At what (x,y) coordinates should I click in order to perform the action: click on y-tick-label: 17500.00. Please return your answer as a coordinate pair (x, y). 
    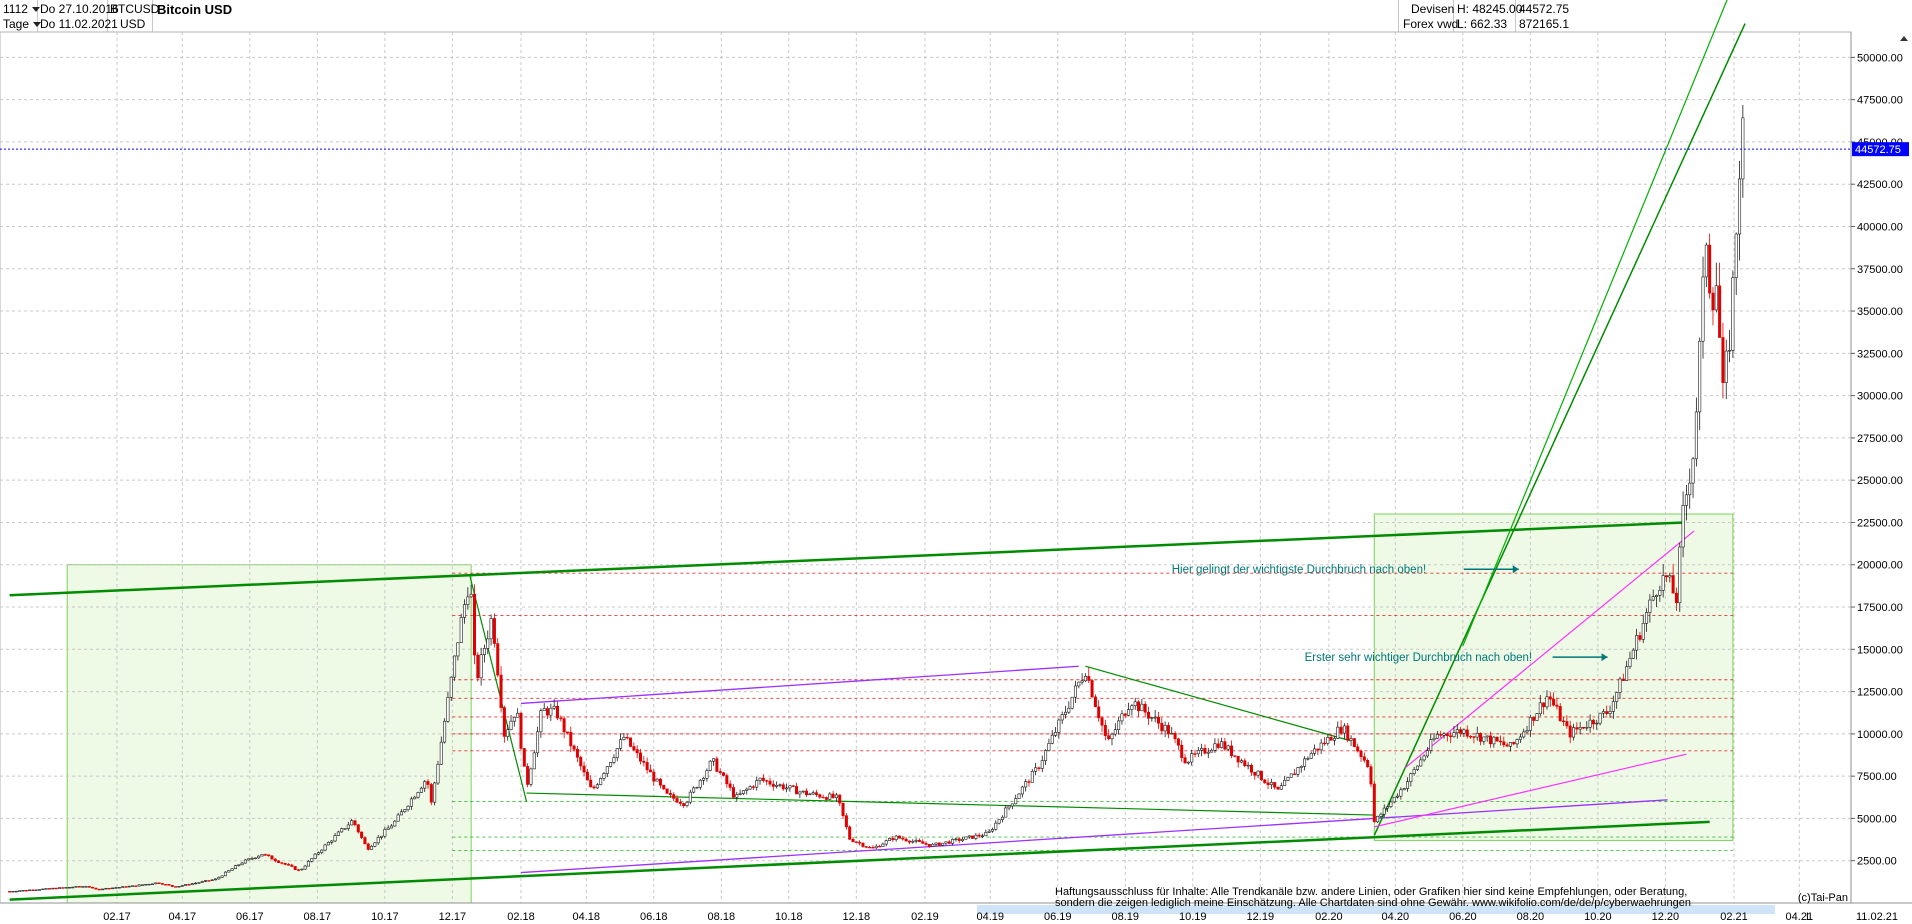
    Looking at the image, I should click on (1880, 608).